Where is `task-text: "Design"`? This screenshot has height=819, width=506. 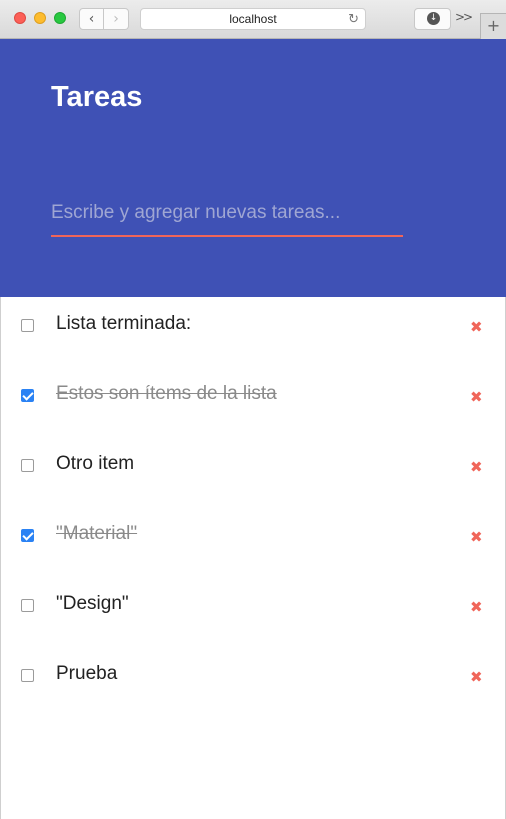
task-text: "Design" is located at coordinates (92, 603).